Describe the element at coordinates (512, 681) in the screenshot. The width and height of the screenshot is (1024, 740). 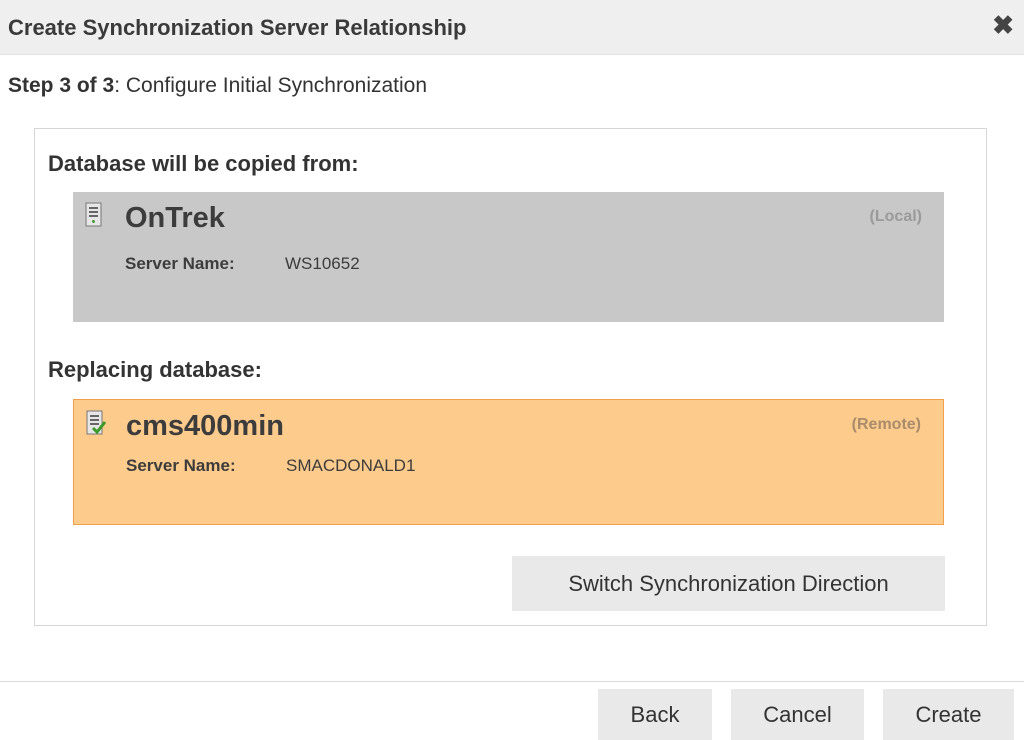
I see `footer-divider` at that location.